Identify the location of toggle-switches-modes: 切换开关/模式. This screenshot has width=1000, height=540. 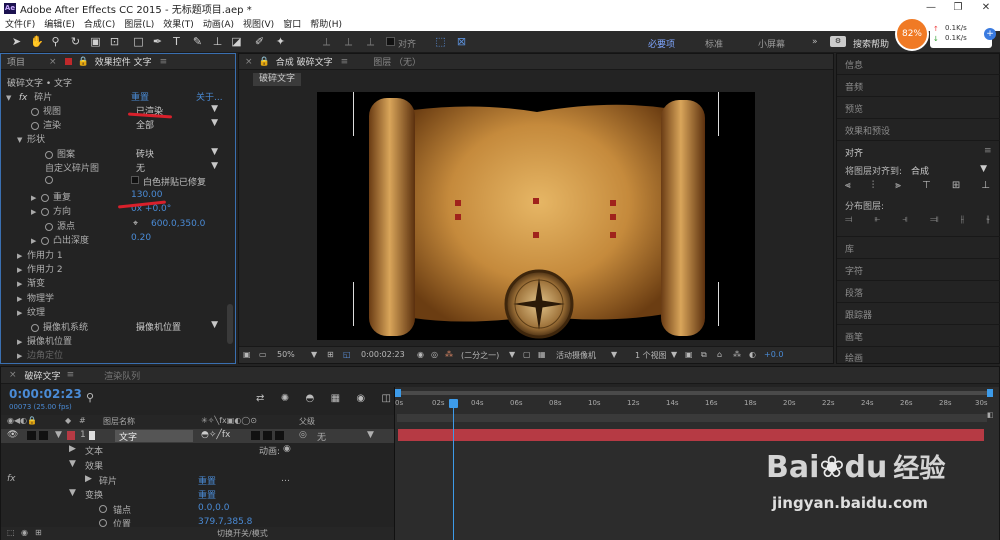
(242, 533).